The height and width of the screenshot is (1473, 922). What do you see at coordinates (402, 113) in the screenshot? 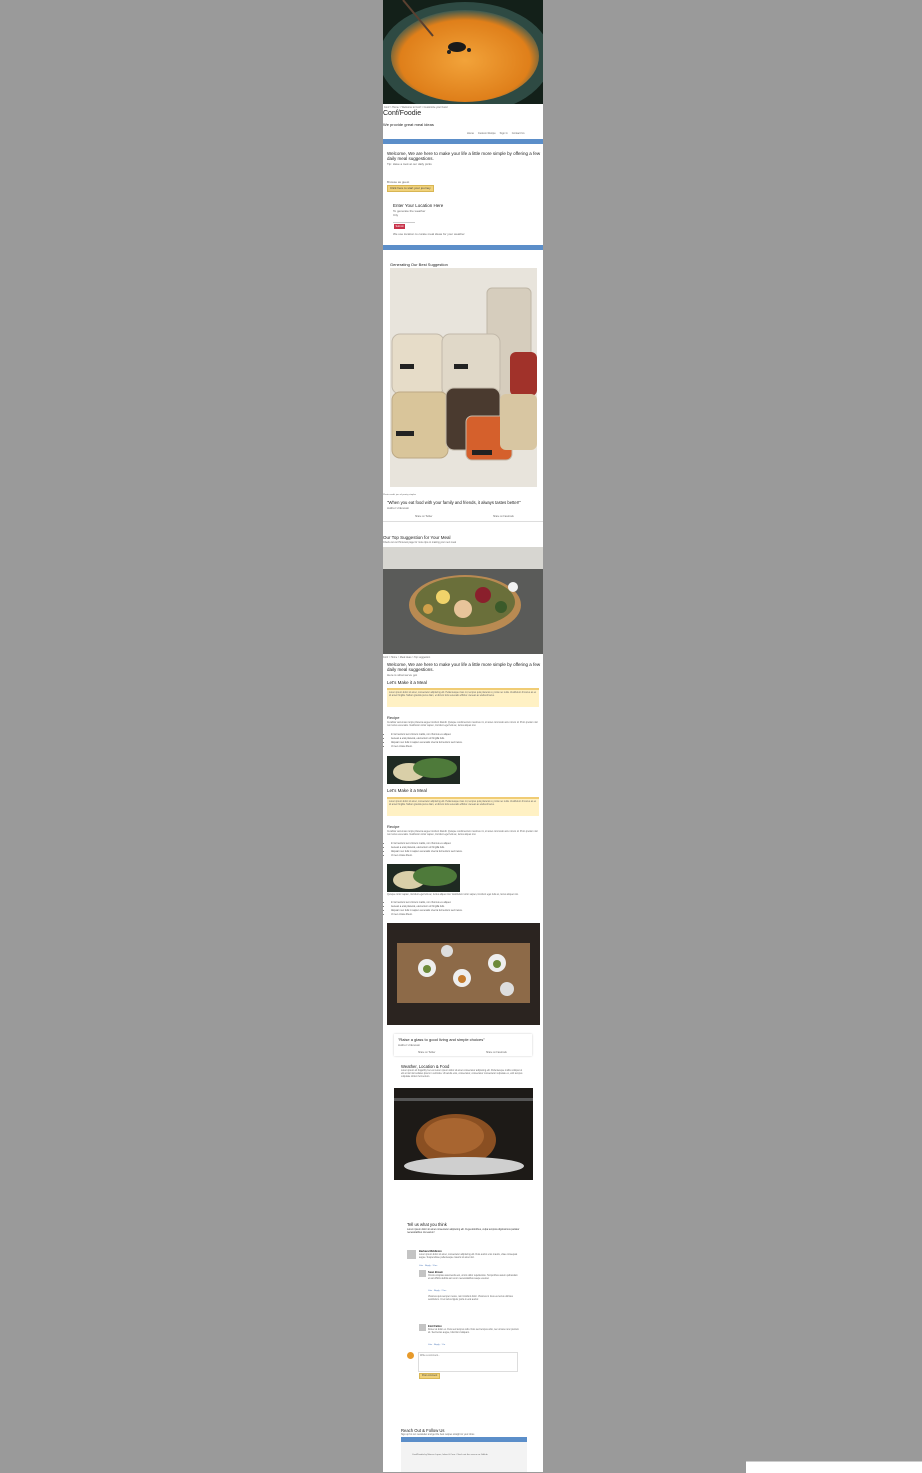
I see `brand-title: Conf/Foodie` at bounding box center [402, 113].